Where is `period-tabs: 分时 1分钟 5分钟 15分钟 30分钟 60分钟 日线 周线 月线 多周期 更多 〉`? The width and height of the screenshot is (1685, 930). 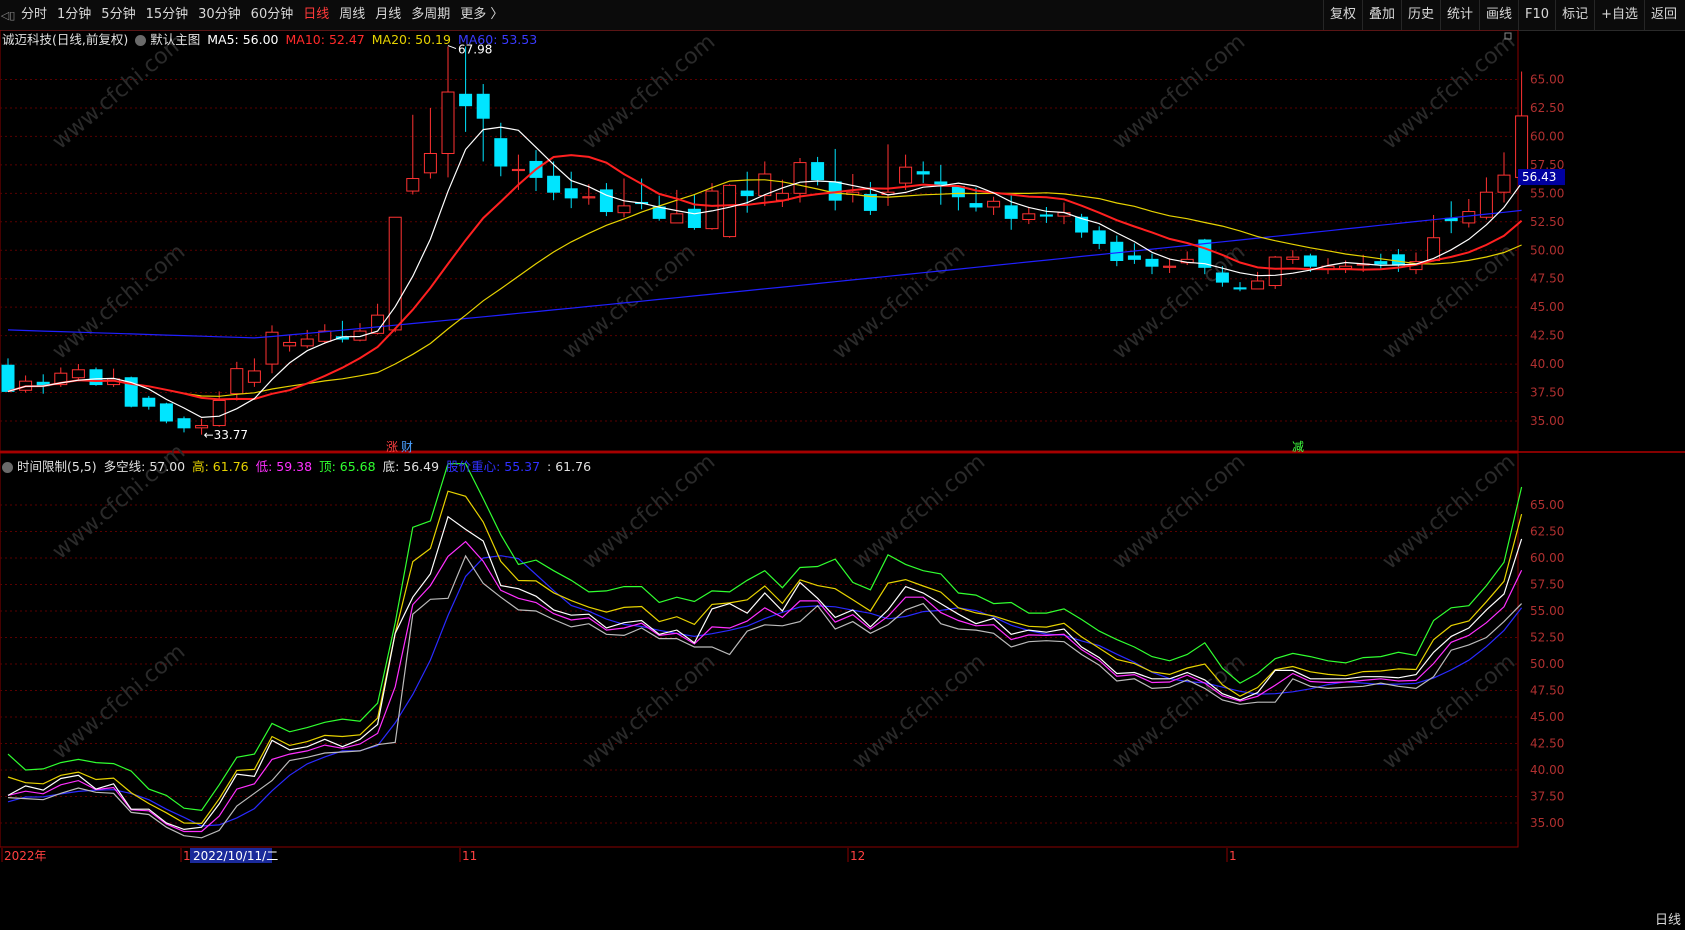
period-tabs: 分时 1分钟 5分钟 15分钟 30分钟 60分钟 日线 周线 月线 多周期 更多 〉 is located at coordinates (262, 15).